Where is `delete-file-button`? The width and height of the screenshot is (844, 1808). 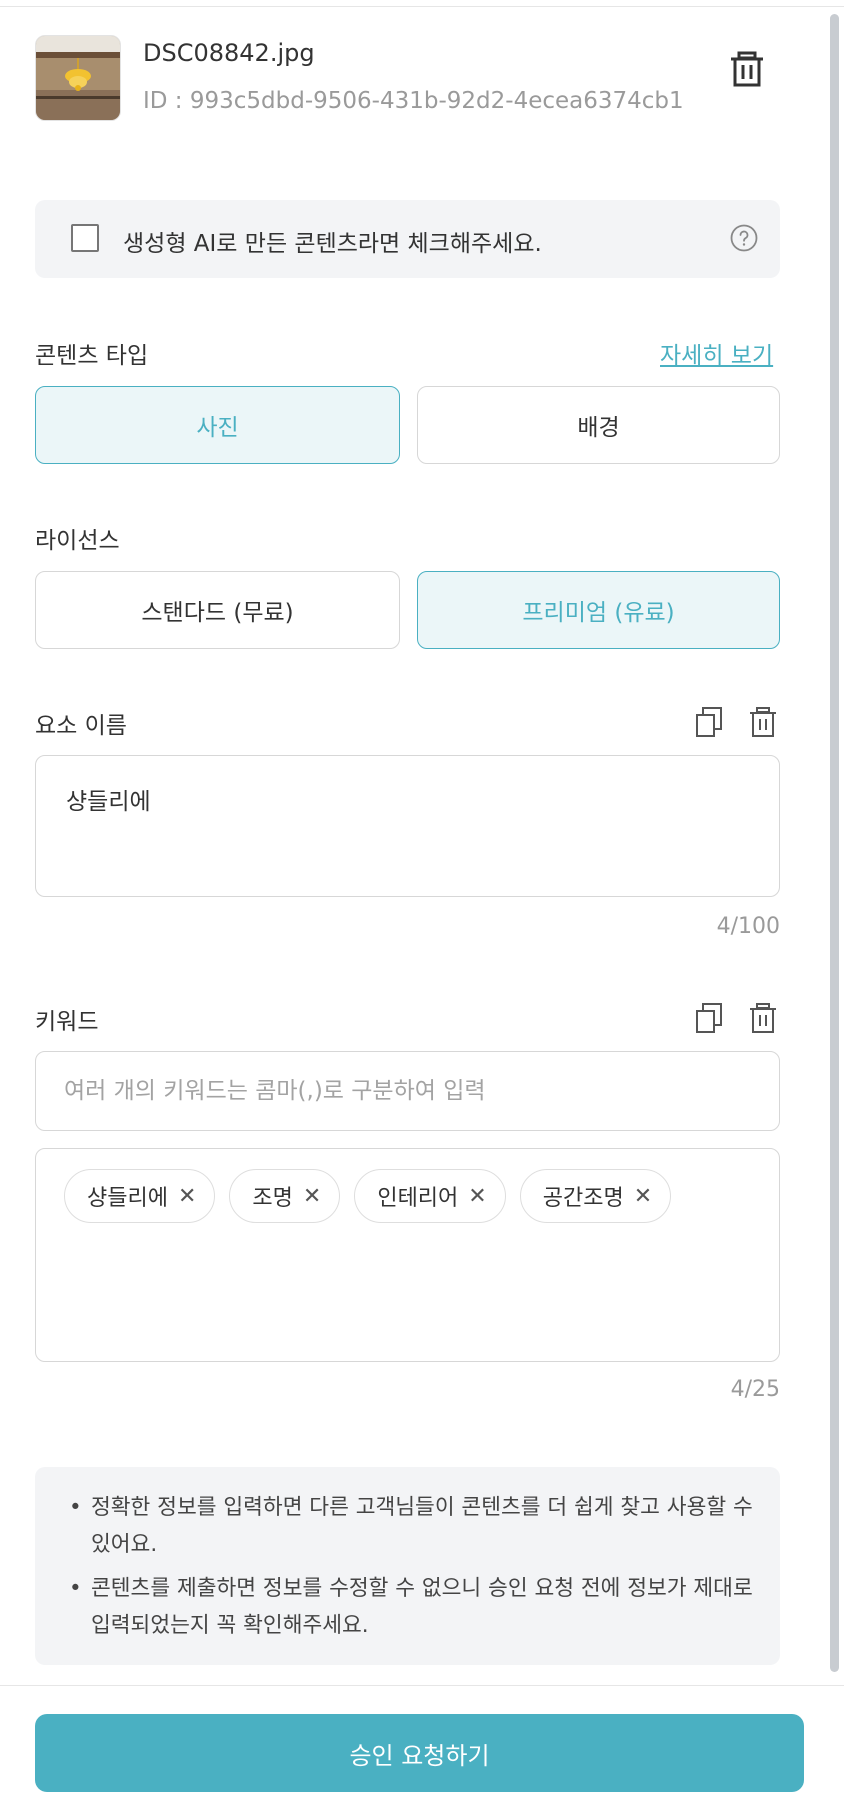 delete-file-button is located at coordinates (747, 69).